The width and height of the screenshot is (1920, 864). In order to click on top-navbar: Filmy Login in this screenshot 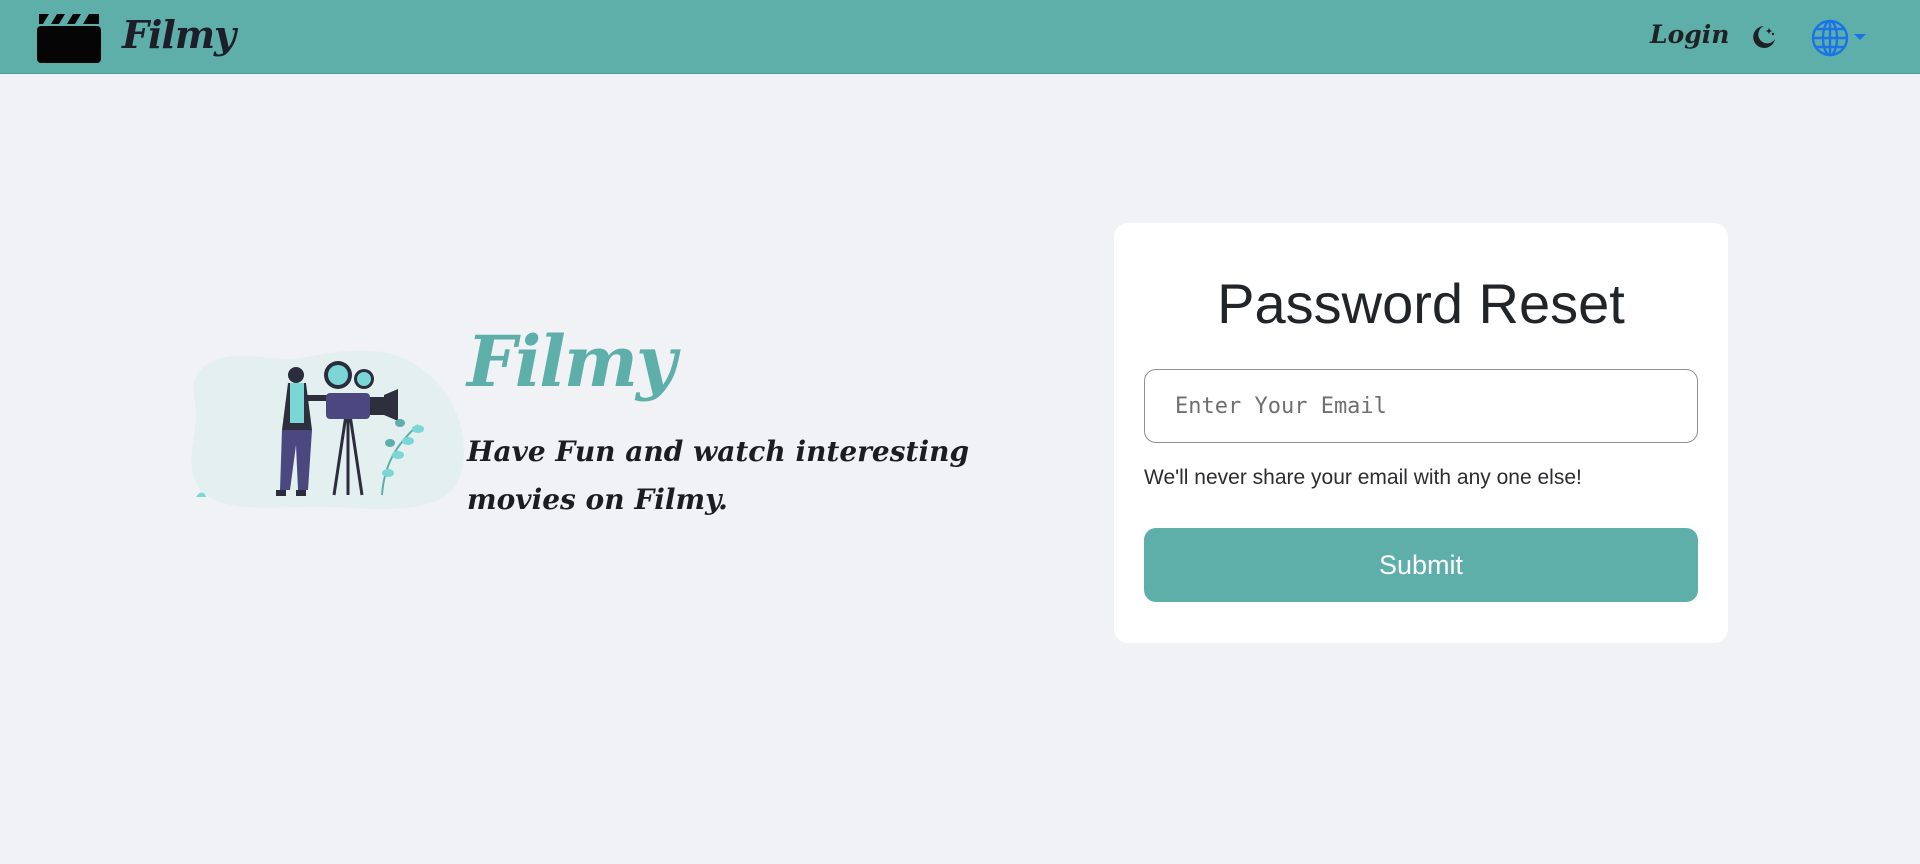, I will do `click(960, 37)`.